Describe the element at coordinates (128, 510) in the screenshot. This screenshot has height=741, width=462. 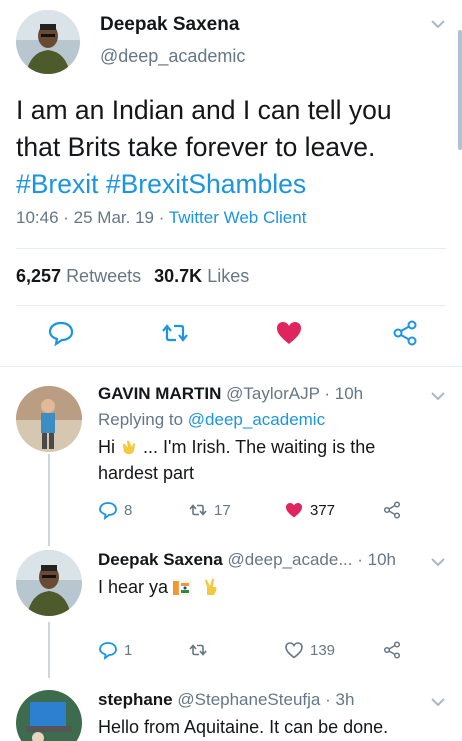
I see `reply-count: 8` at that location.